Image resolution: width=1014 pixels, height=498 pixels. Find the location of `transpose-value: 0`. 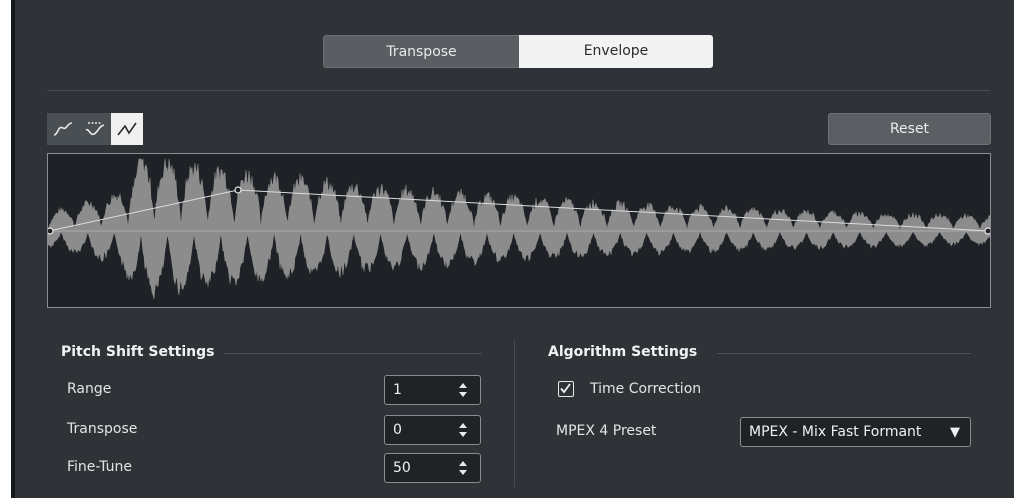

transpose-value: 0 is located at coordinates (397, 430).